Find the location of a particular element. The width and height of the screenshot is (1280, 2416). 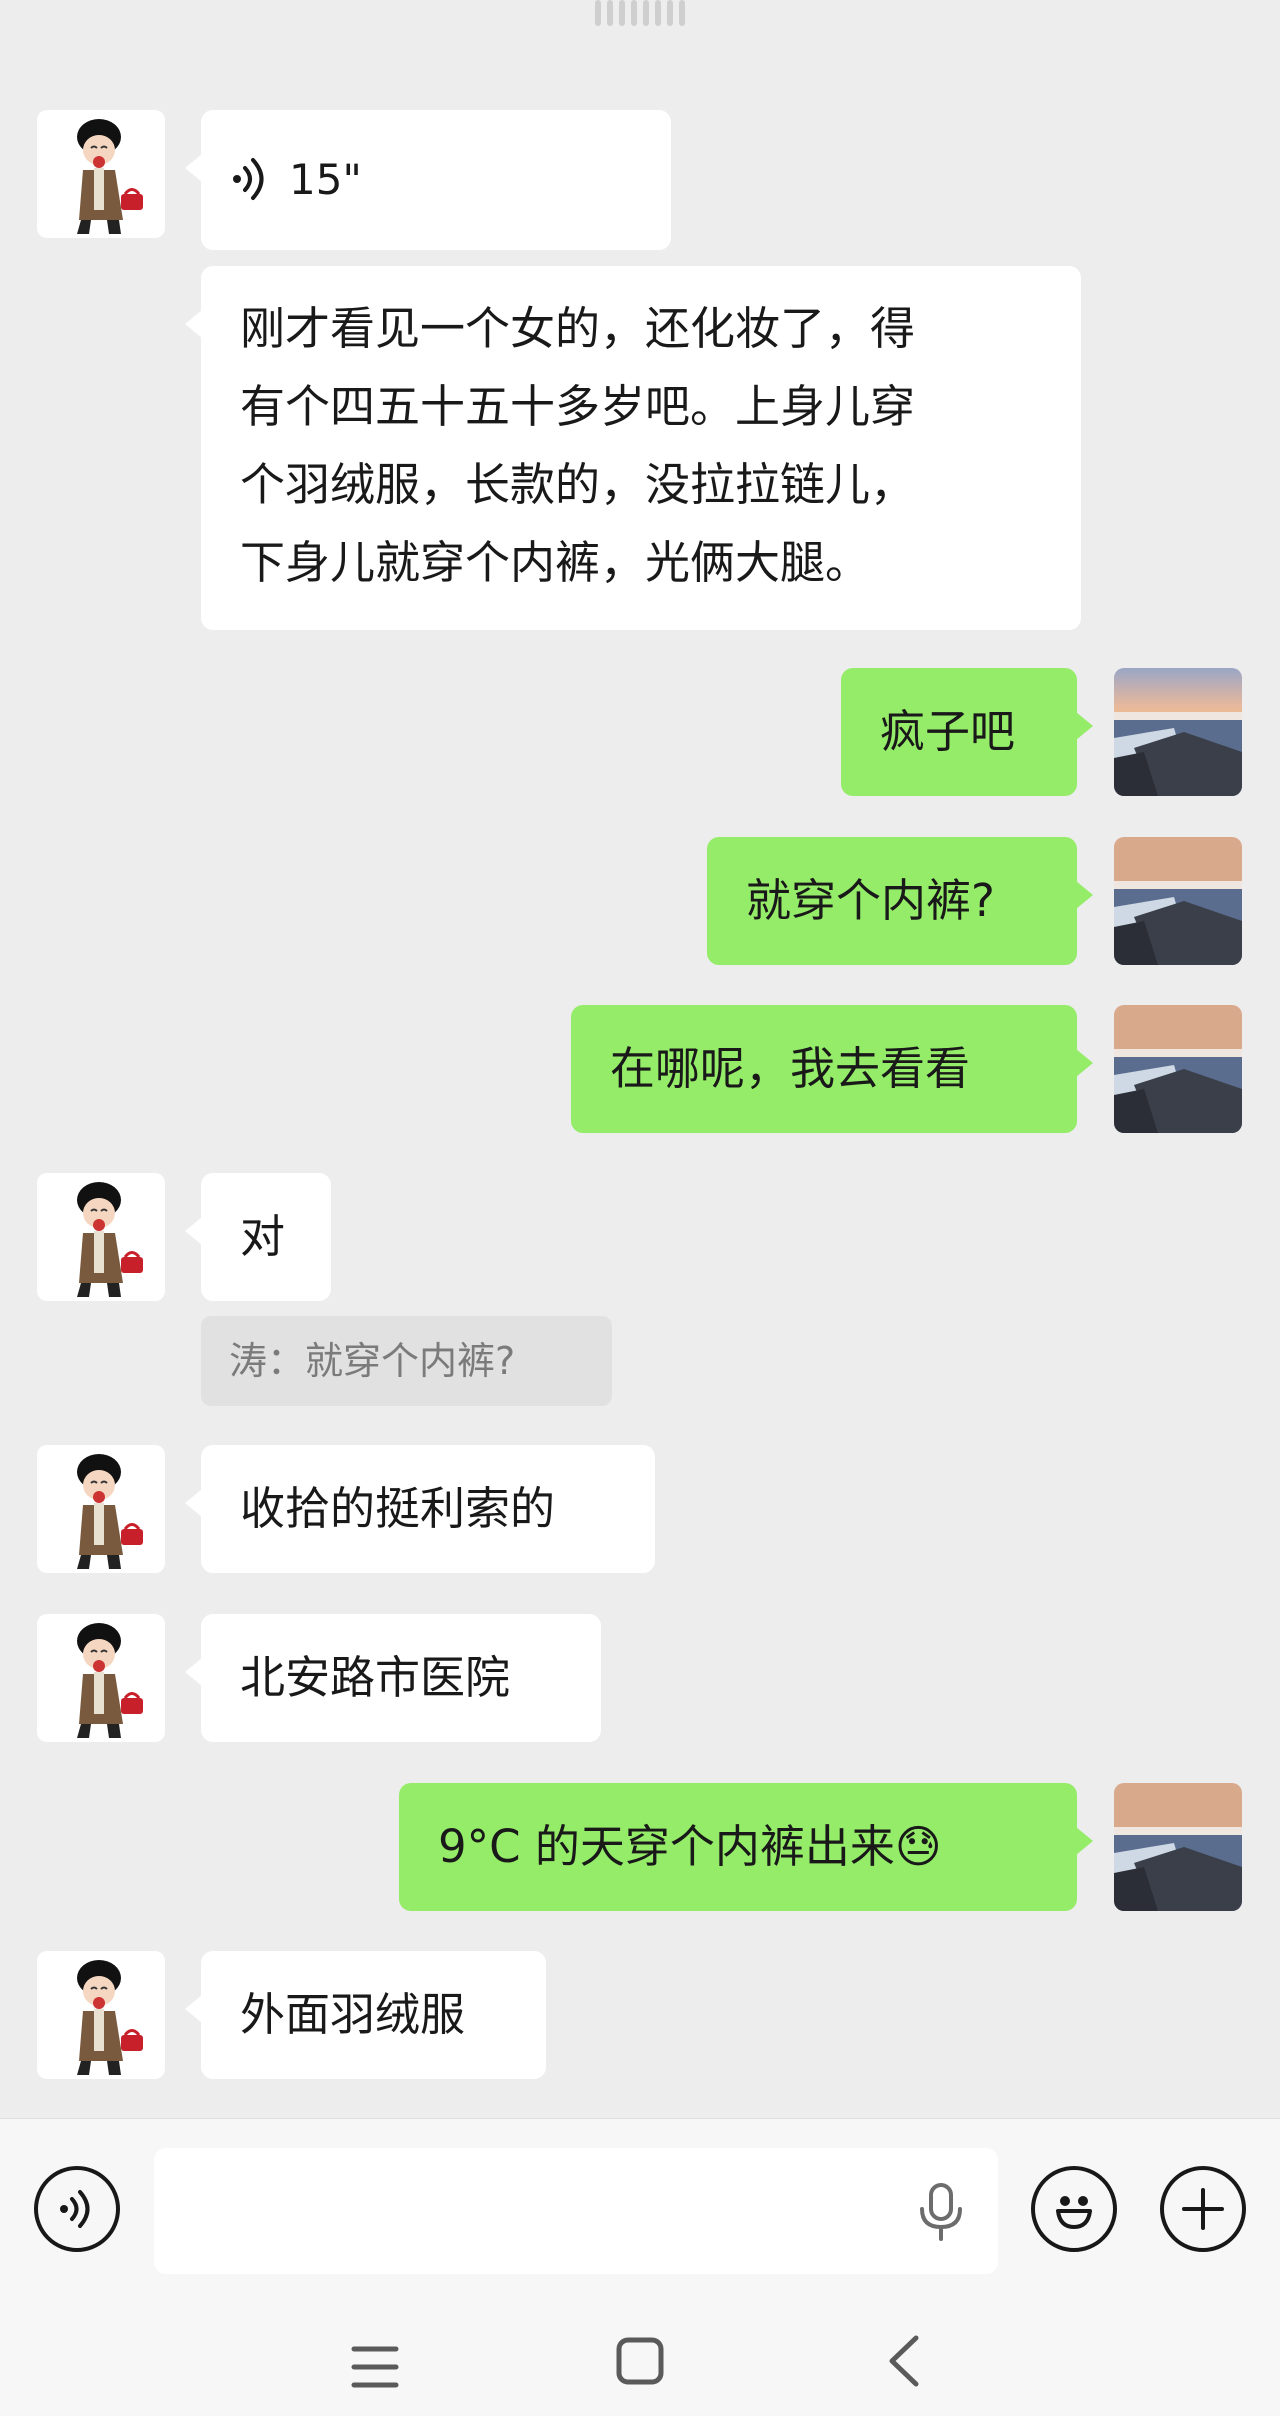

back-icon is located at coordinates (904, 2361).